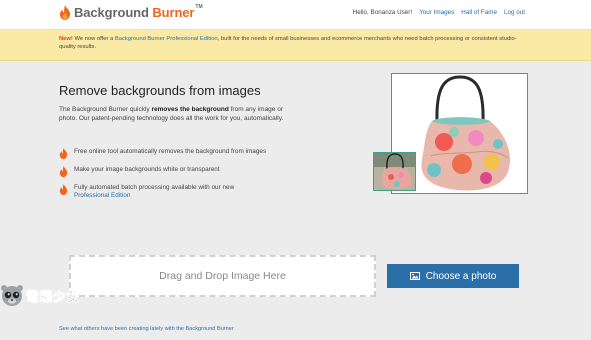  Describe the element at coordinates (173, 12) in the screenshot. I see `logo-text-part2: Burner` at that location.